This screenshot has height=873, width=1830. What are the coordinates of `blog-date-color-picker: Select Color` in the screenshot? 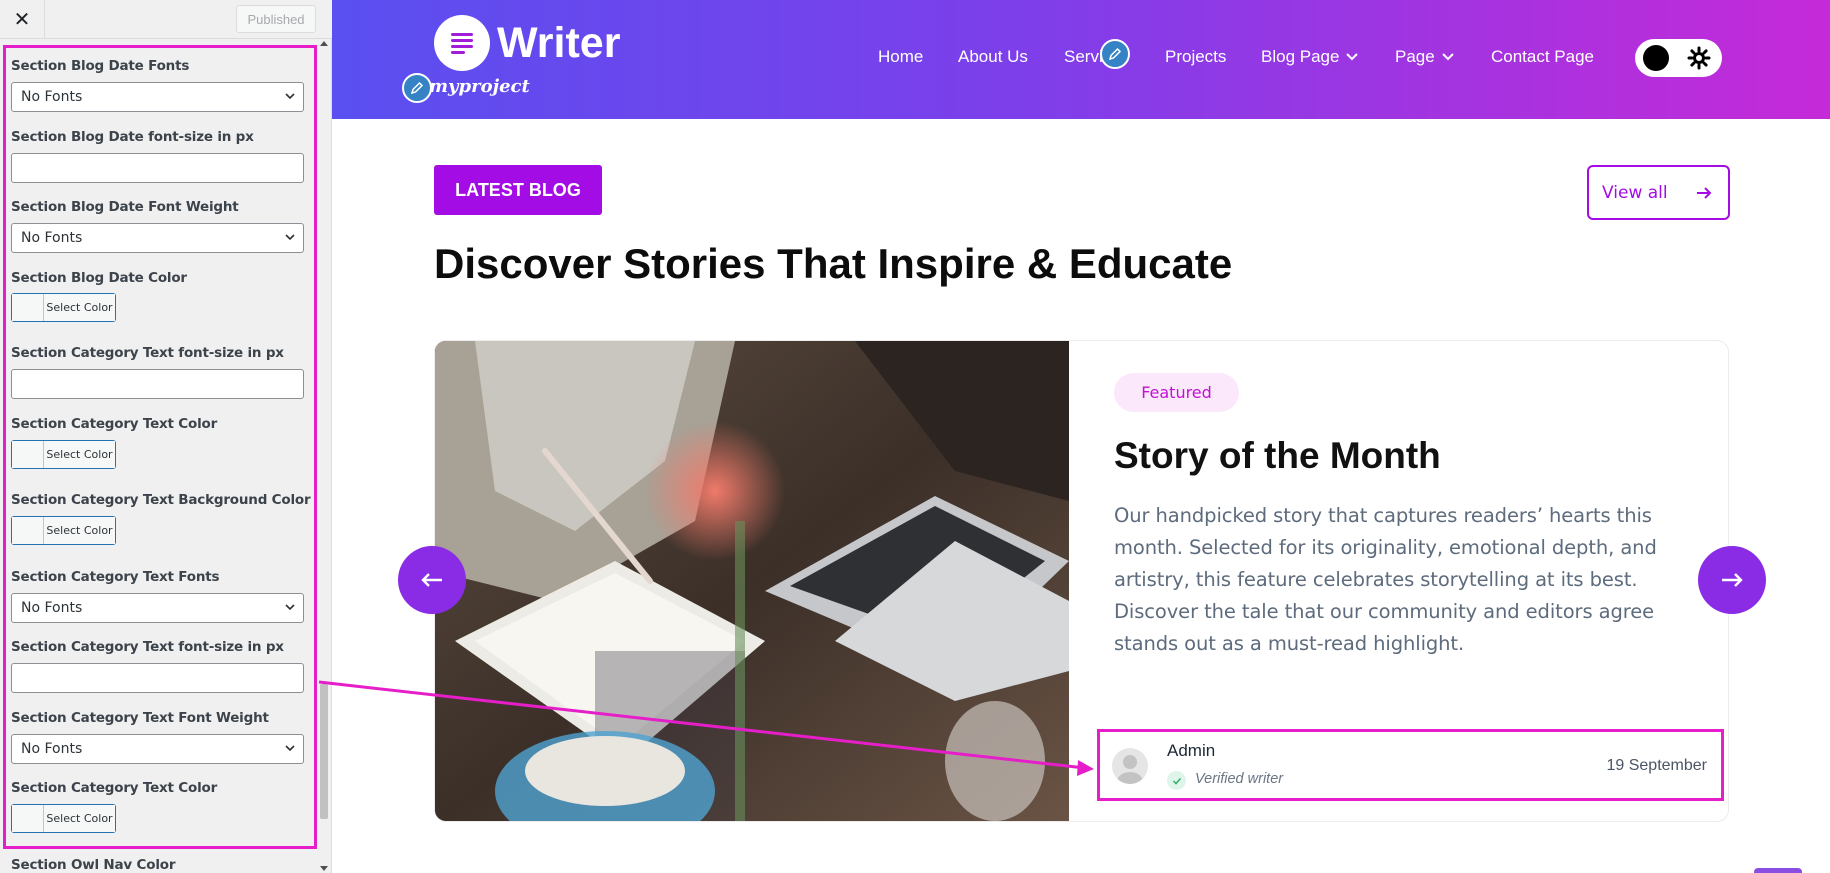 It's located at (63, 307).